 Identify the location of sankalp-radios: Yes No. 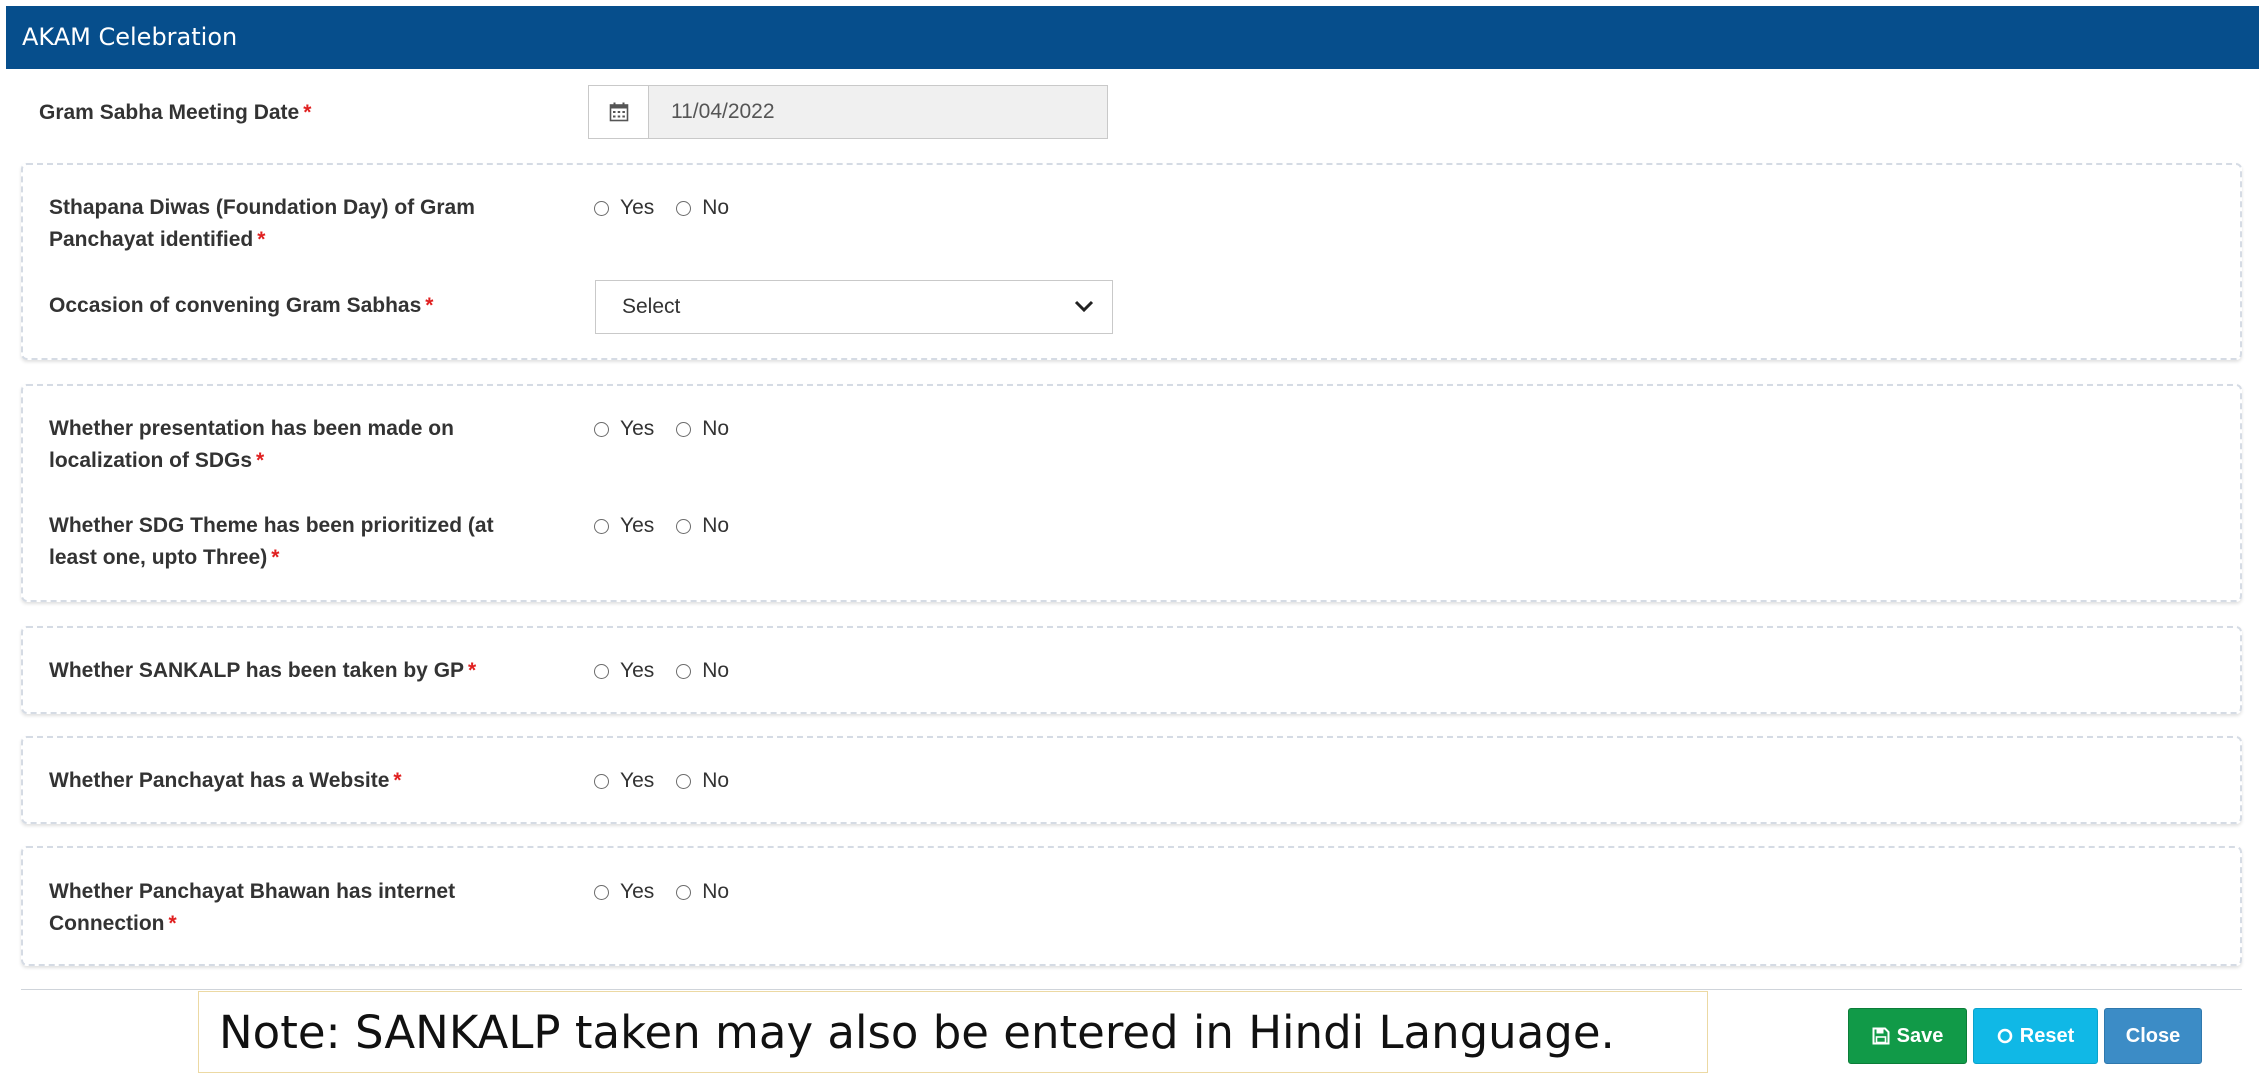
(672, 671).